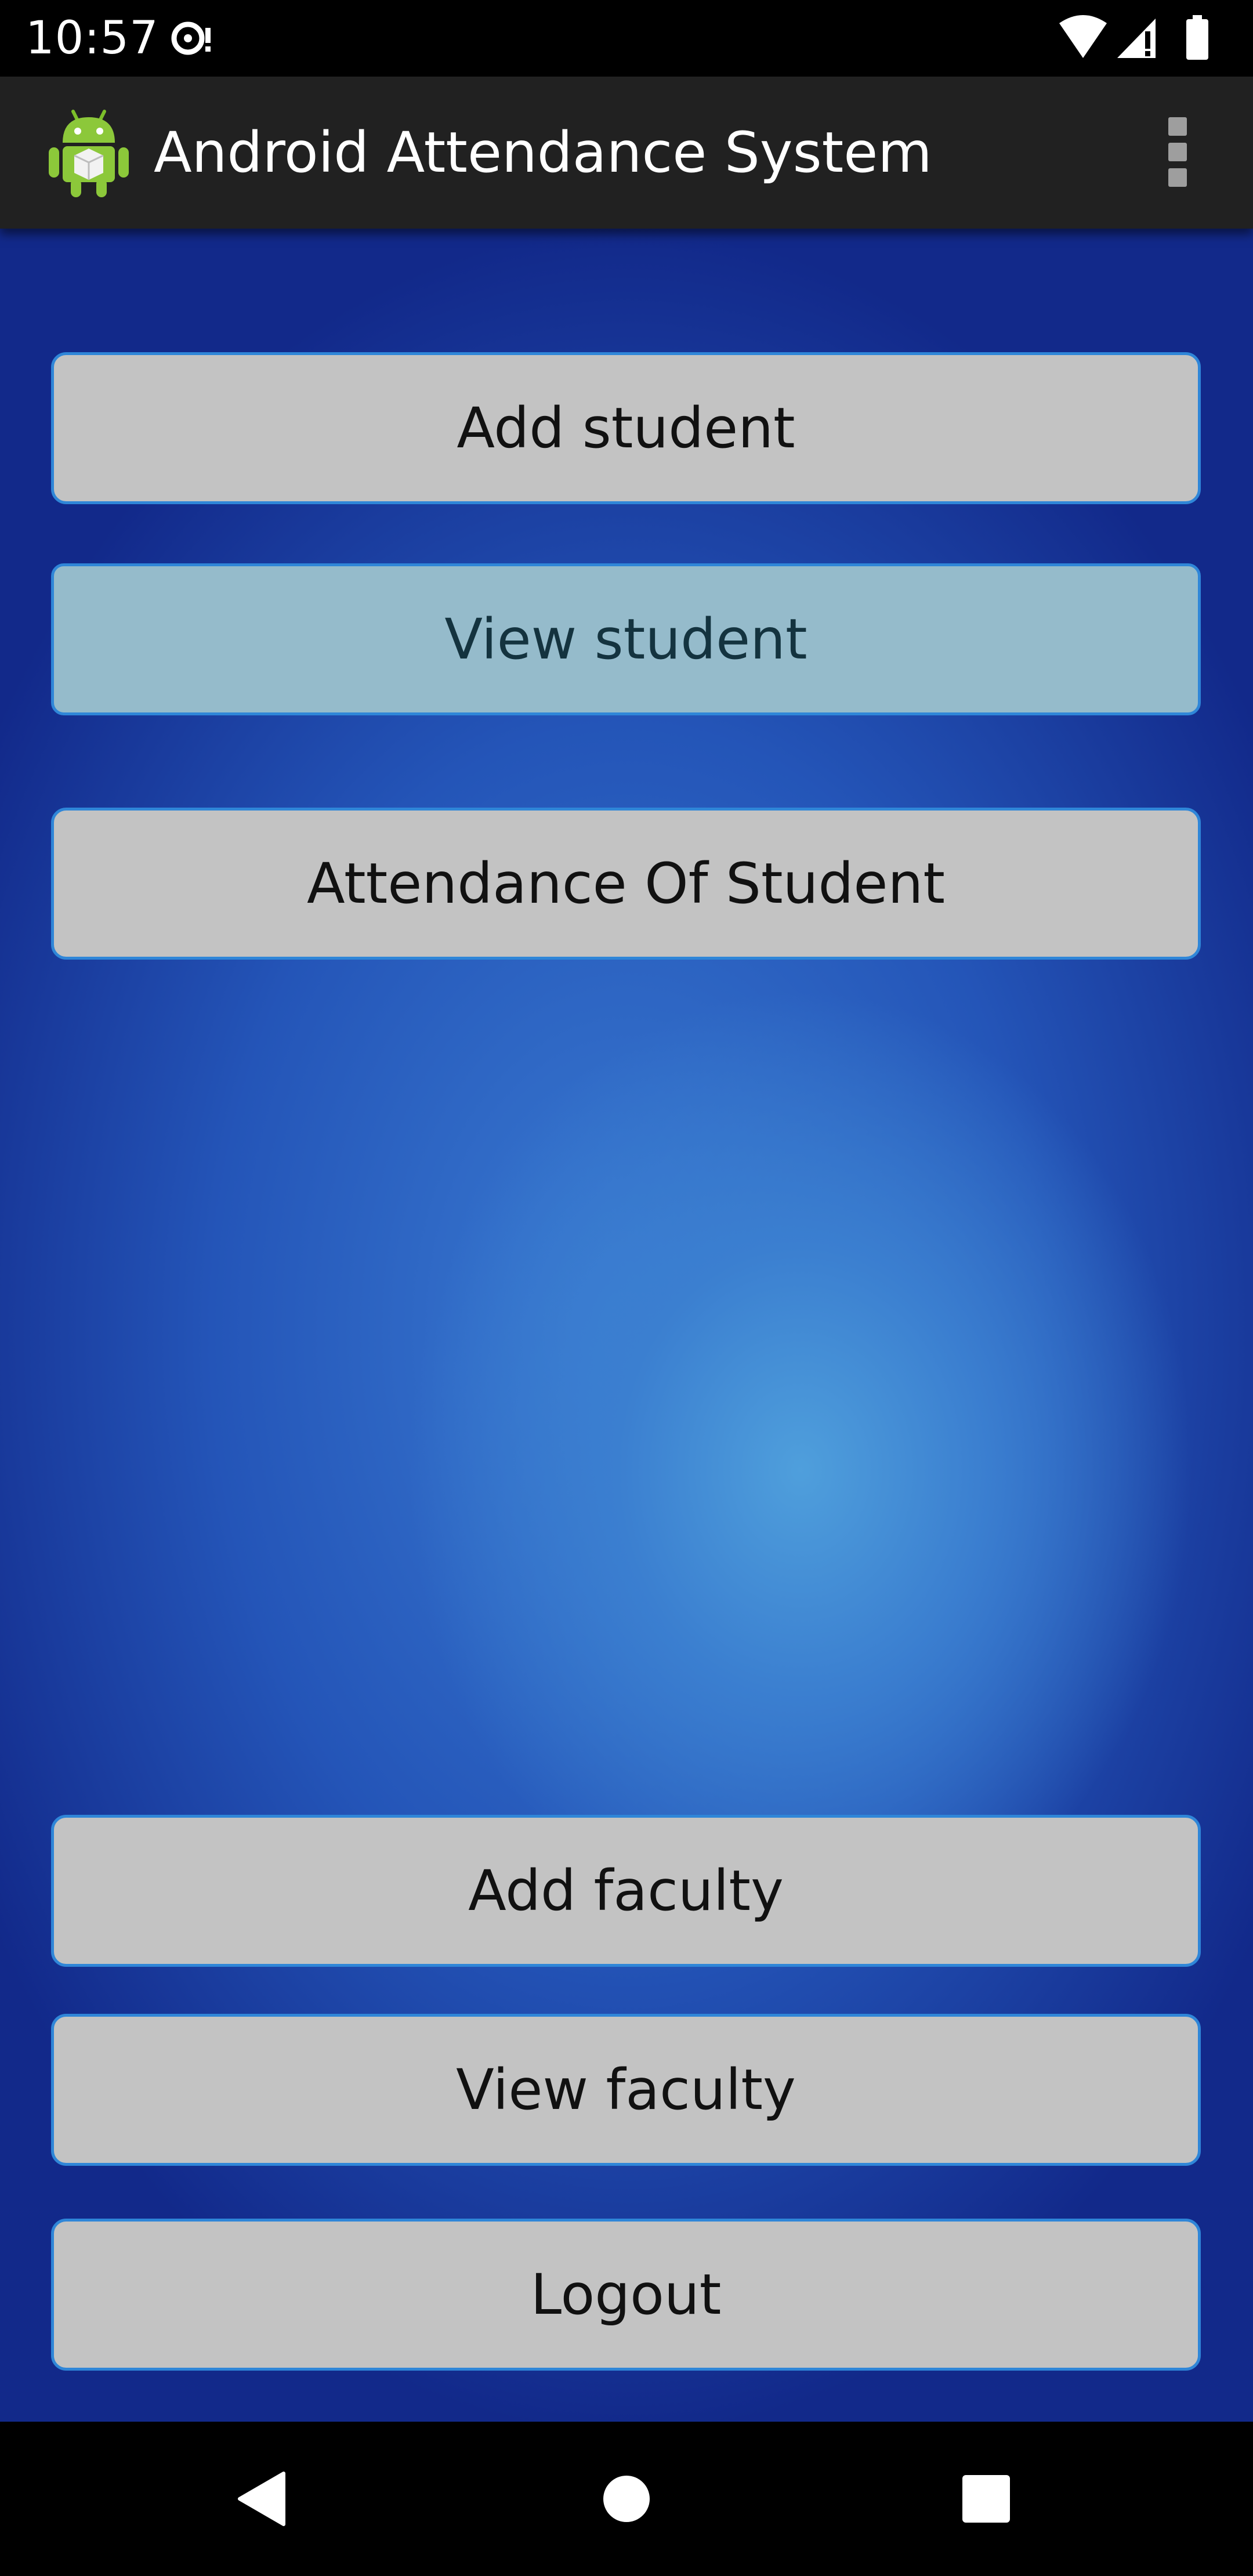  What do you see at coordinates (626, 2295) in the screenshot?
I see `logout-button: Logout` at bounding box center [626, 2295].